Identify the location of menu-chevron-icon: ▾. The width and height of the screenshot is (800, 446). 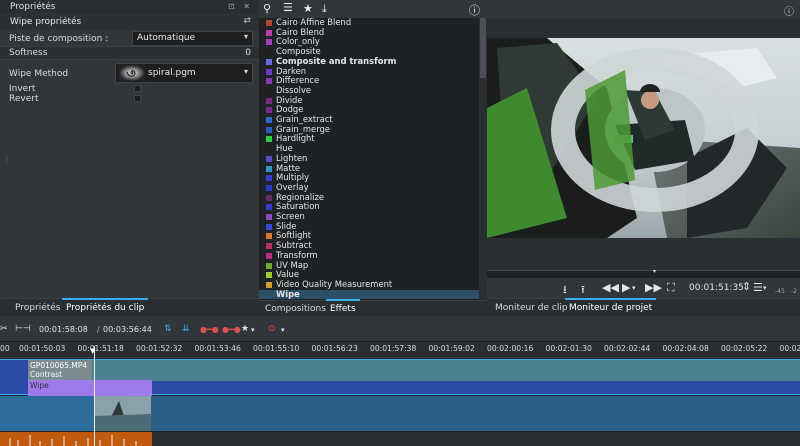
(765, 288).